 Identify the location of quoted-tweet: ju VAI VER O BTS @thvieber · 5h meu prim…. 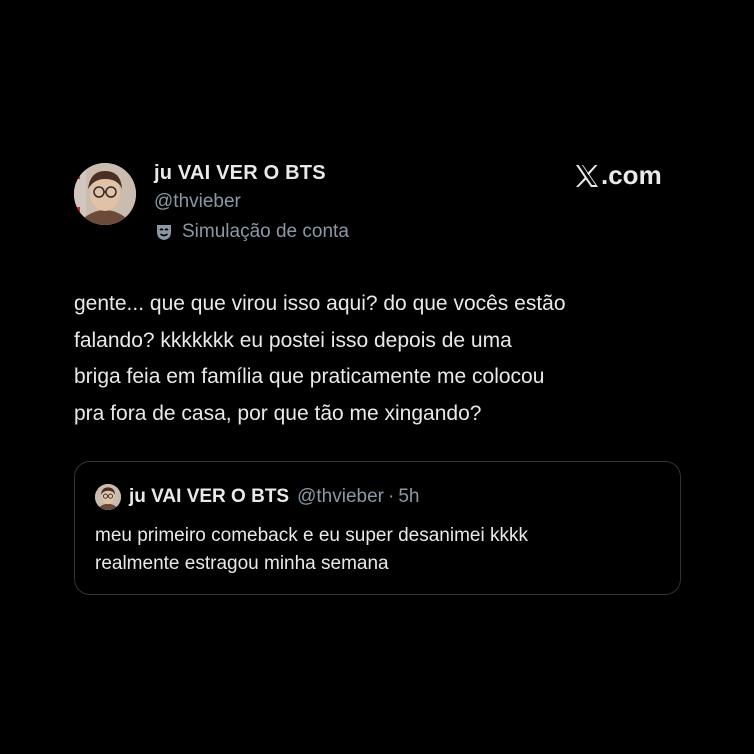
(377, 528).